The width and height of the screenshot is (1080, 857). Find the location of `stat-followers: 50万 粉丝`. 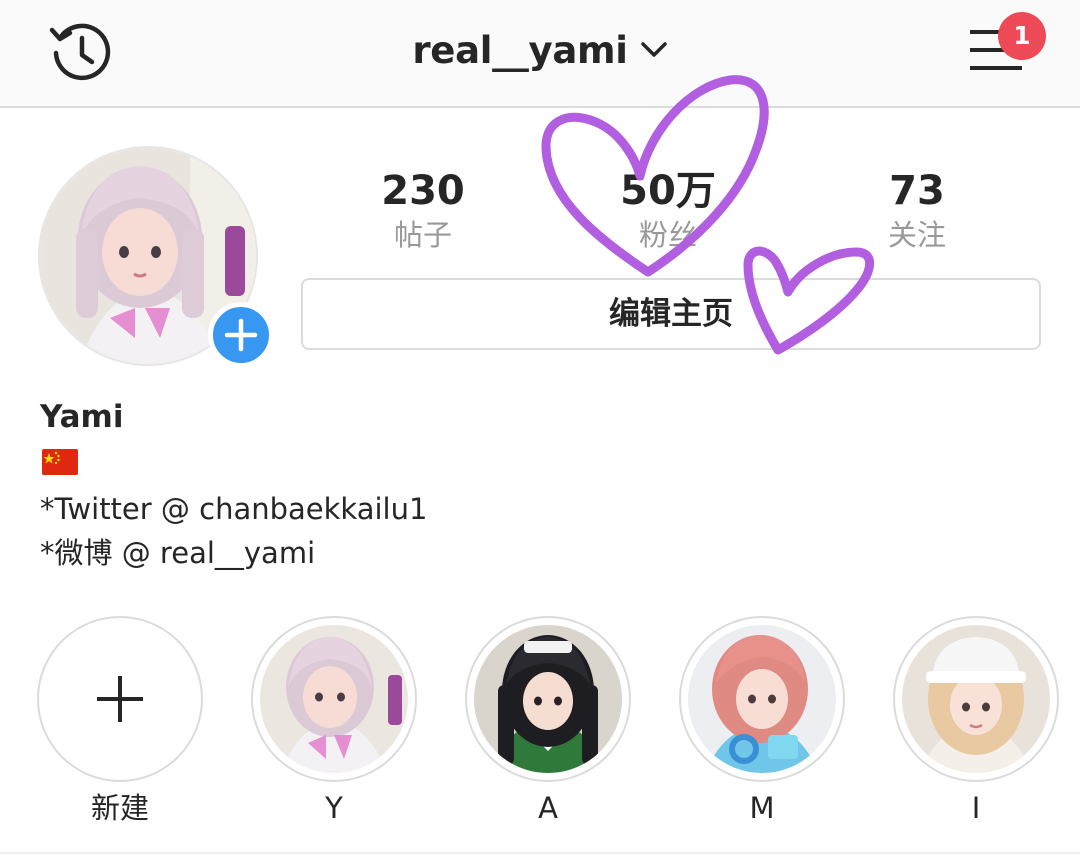

stat-followers: 50万 粉丝 is located at coordinates (668, 210).